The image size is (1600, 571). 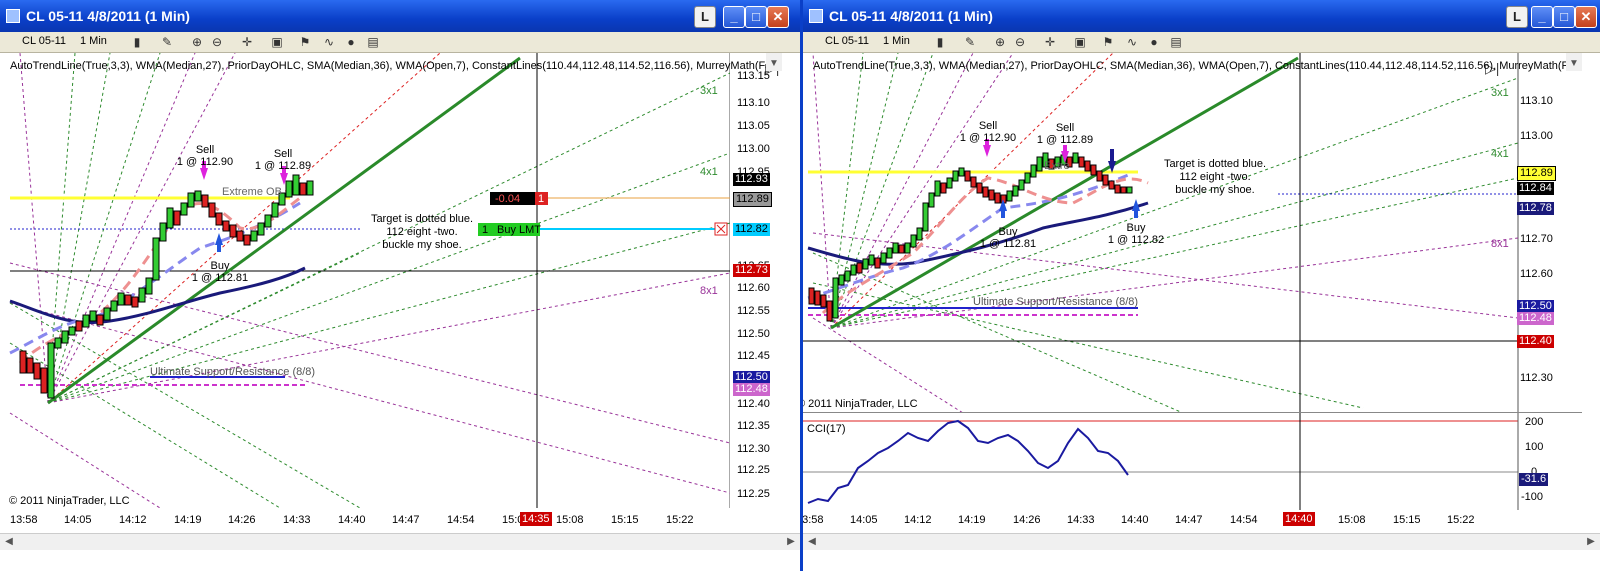 I want to click on price-label: 112.60, so click(x=753, y=288).